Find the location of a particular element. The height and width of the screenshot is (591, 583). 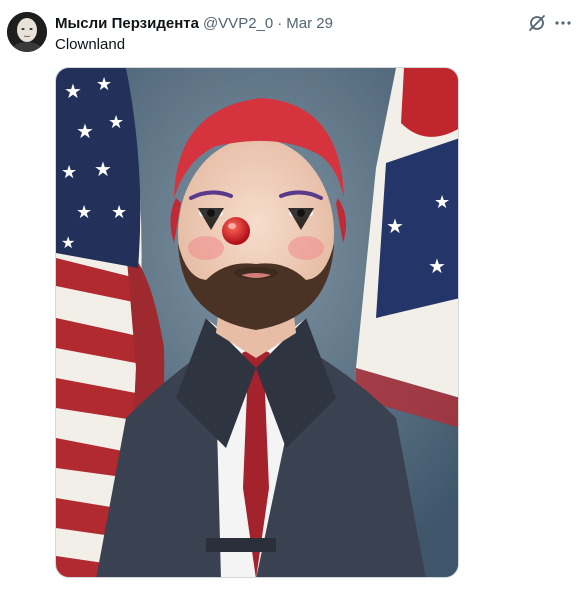

more-options-icon-graphic is located at coordinates (563, 23).